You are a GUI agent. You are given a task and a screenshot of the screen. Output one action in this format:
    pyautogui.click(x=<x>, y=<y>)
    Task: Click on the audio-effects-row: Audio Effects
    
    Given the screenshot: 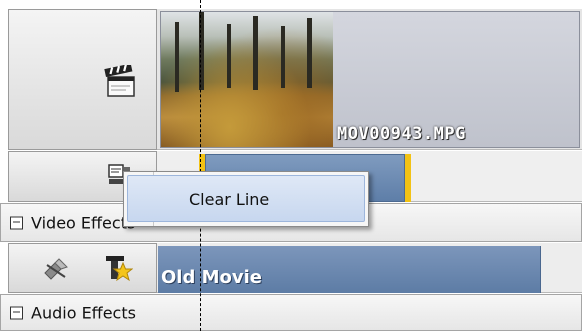 What is the action you would take?
    pyautogui.click(x=291, y=312)
    